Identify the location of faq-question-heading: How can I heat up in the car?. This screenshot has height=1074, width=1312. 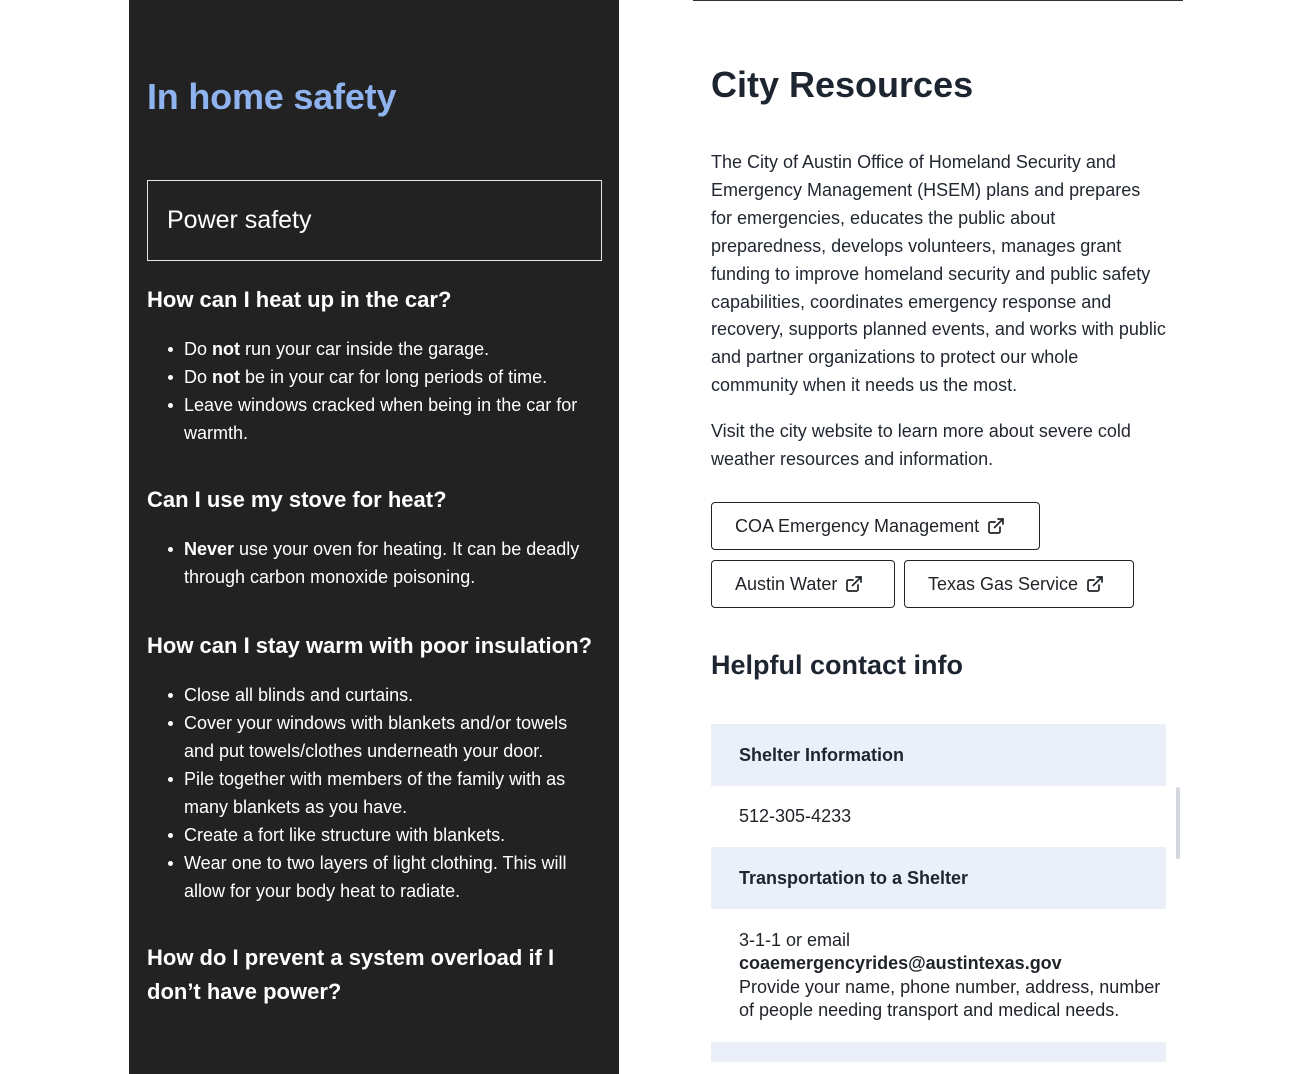
(299, 299).